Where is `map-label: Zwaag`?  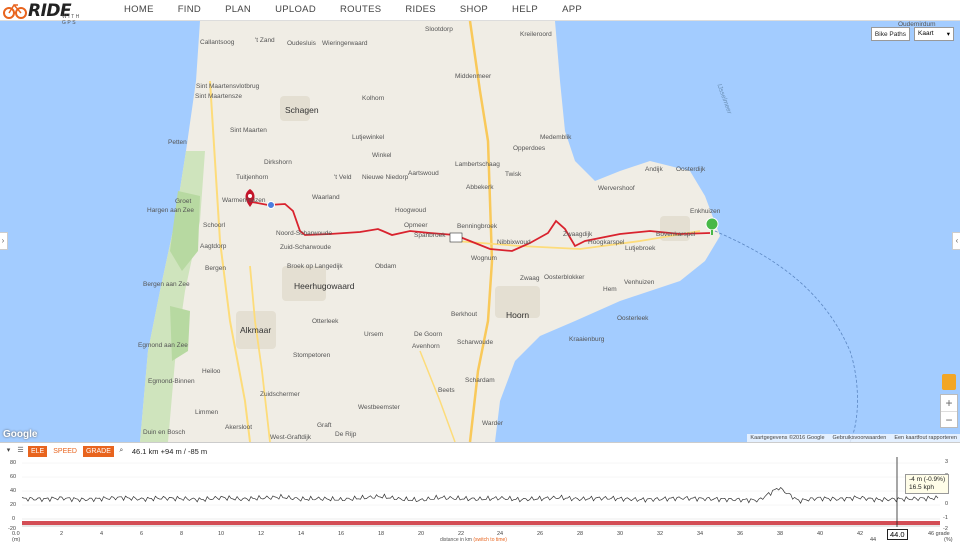 map-label: Zwaag is located at coordinates (530, 278).